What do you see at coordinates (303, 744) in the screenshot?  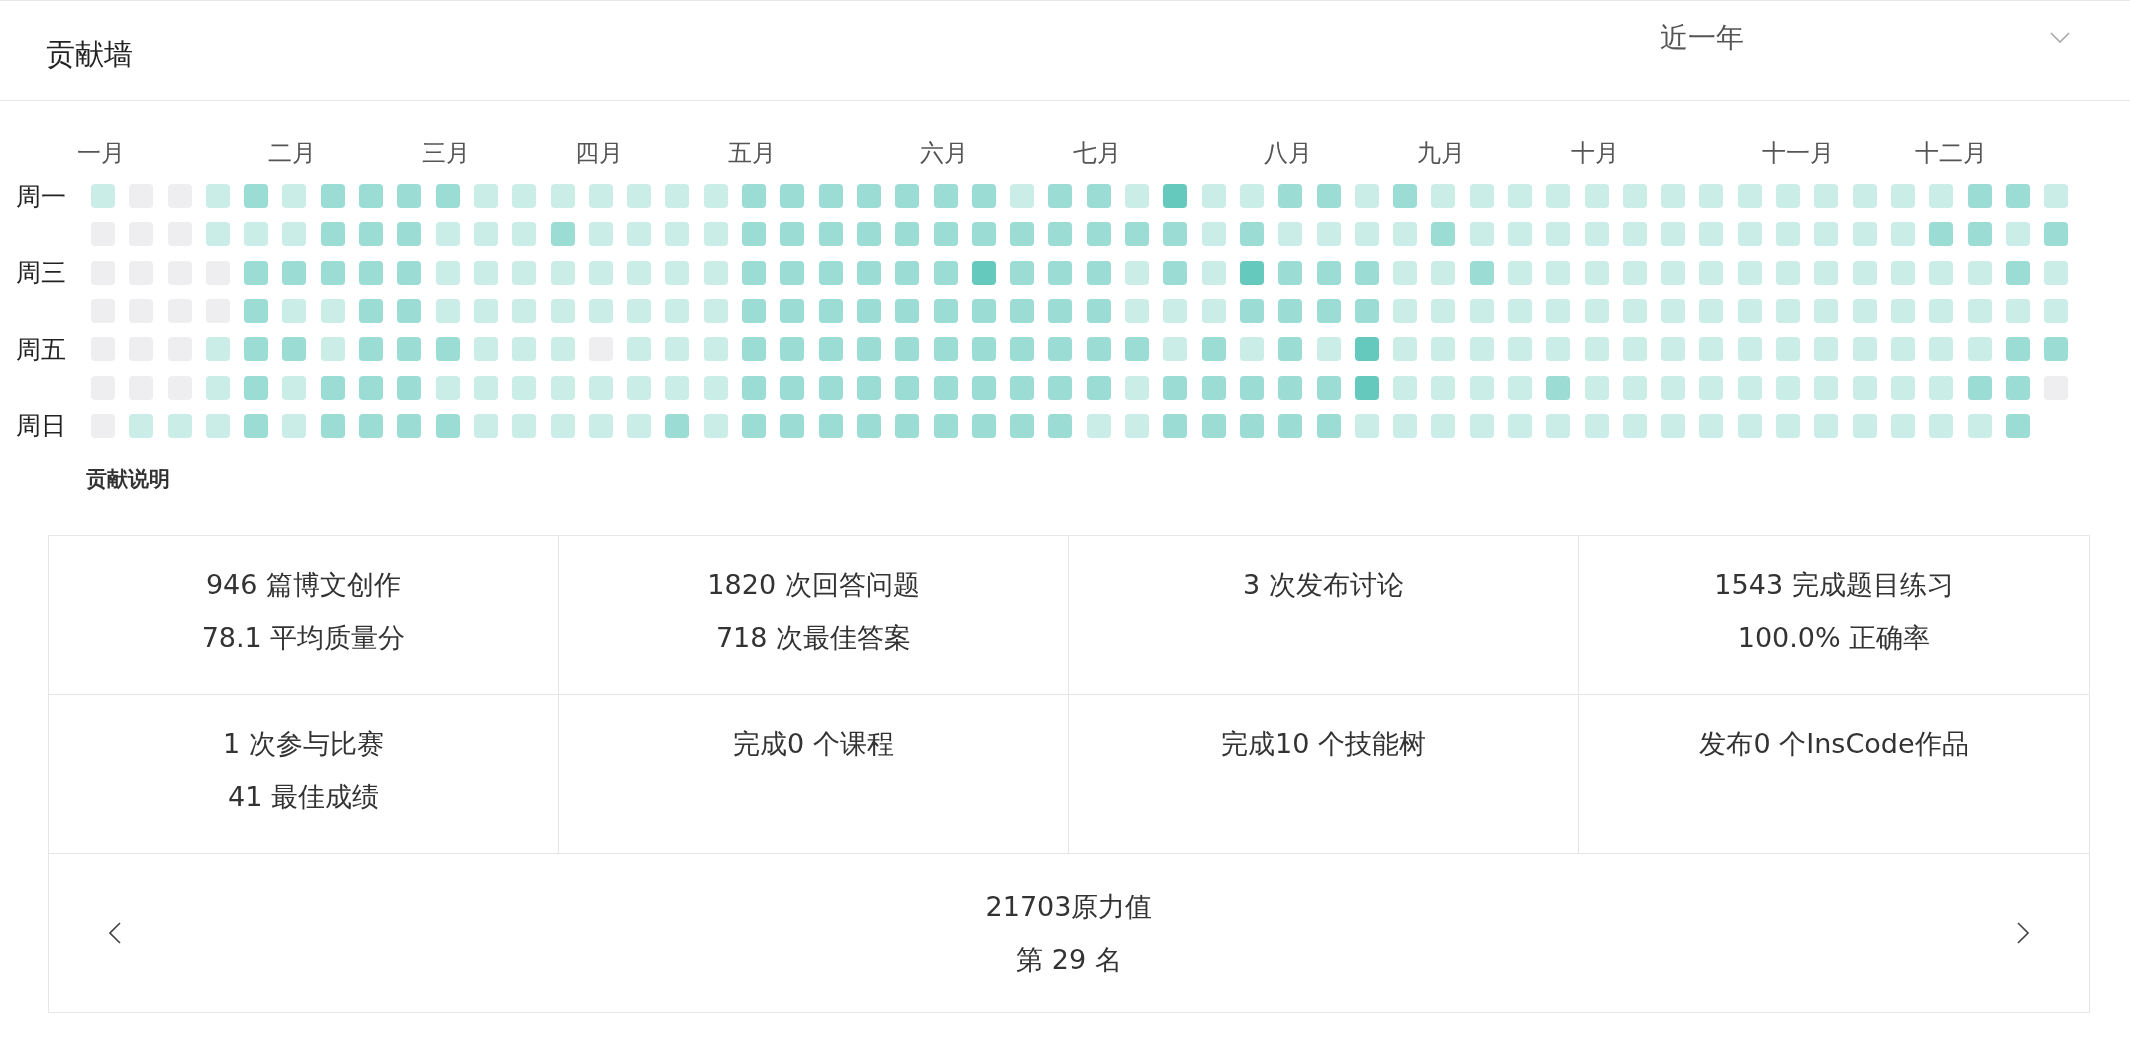 I see `stat-text: 1 次参与比赛` at bounding box center [303, 744].